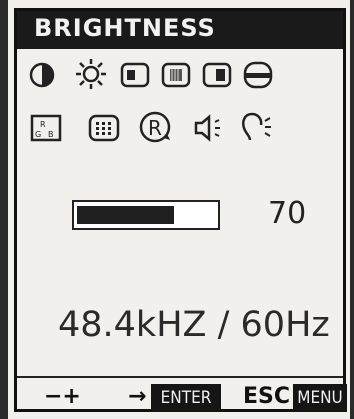  What do you see at coordinates (194, 325) in the screenshot?
I see `signal-frequency: 48.4kHZ / 60Hz` at bounding box center [194, 325].